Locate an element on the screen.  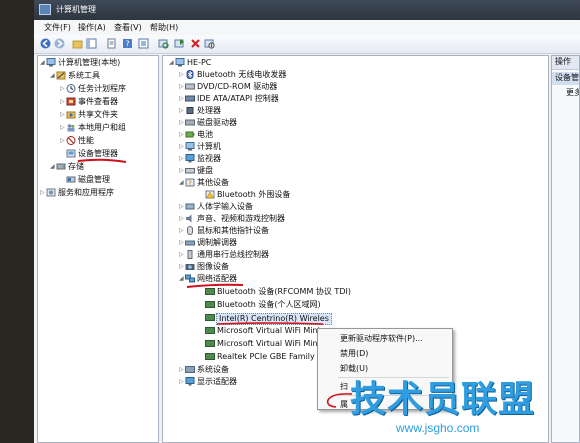
display-adapter-icon is located at coordinates (190, 381).